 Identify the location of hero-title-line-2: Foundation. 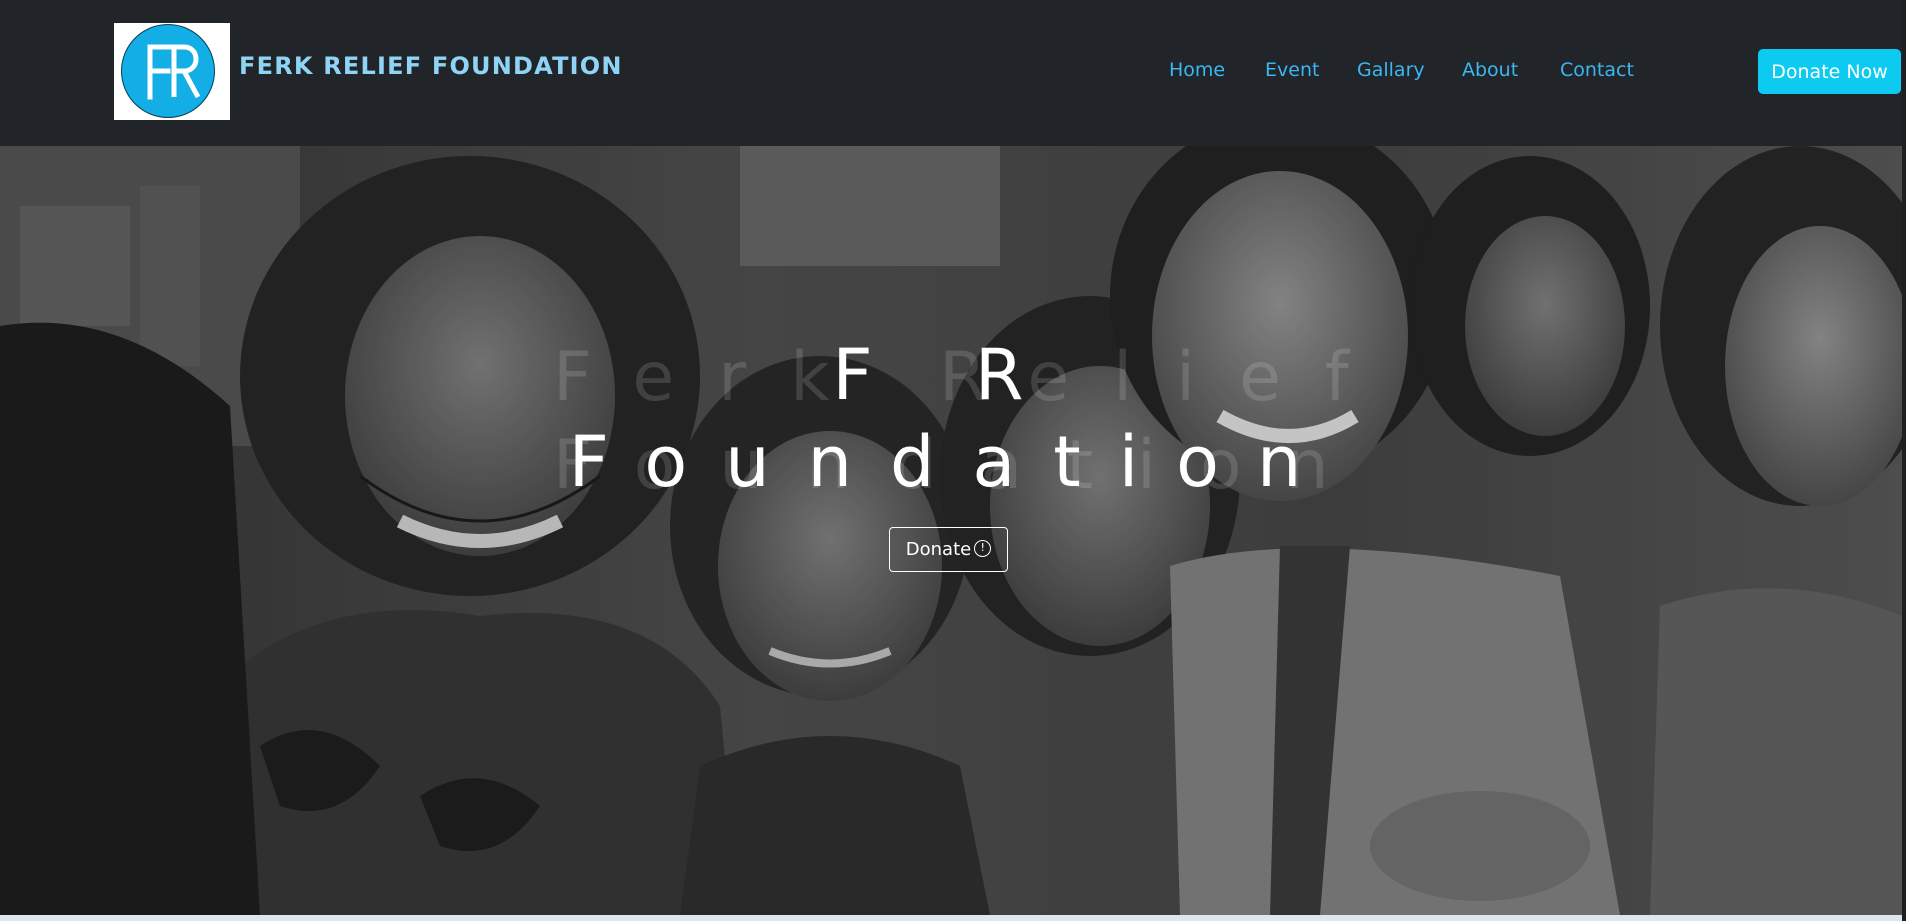
(954, 462).